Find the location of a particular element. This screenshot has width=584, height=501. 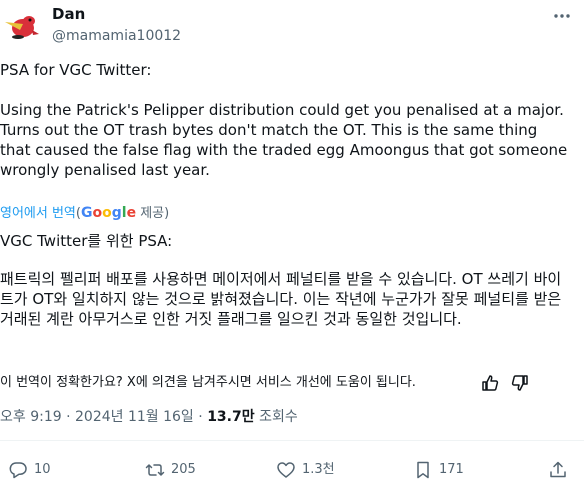

like-button: 1.3천 is located at coordinates (305, 470).